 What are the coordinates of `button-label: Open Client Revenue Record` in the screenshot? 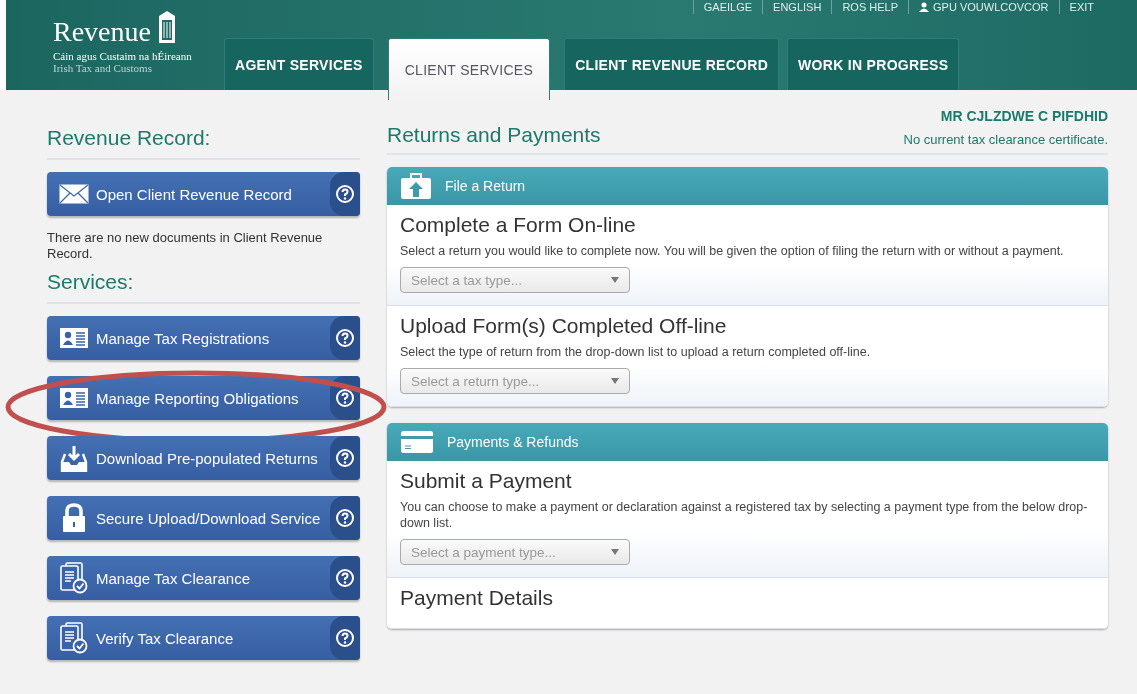 It's located at (194, 194).